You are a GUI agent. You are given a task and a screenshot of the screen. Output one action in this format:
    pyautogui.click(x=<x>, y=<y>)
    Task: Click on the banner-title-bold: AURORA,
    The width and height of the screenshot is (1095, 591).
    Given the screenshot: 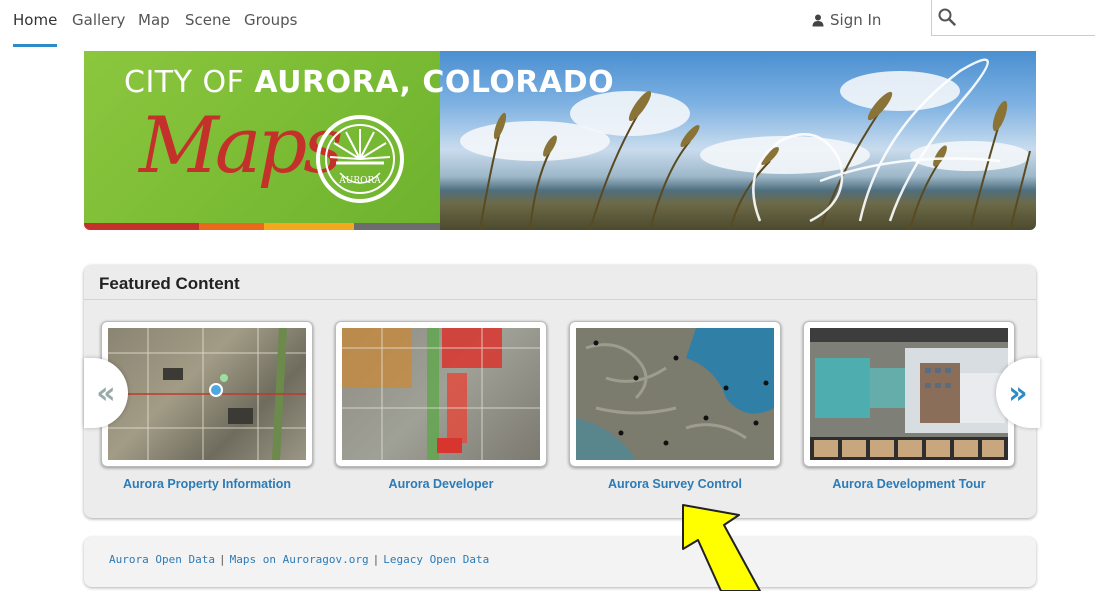 What is the action you would take?
    pyautogui.click(x=333, y=82)
    